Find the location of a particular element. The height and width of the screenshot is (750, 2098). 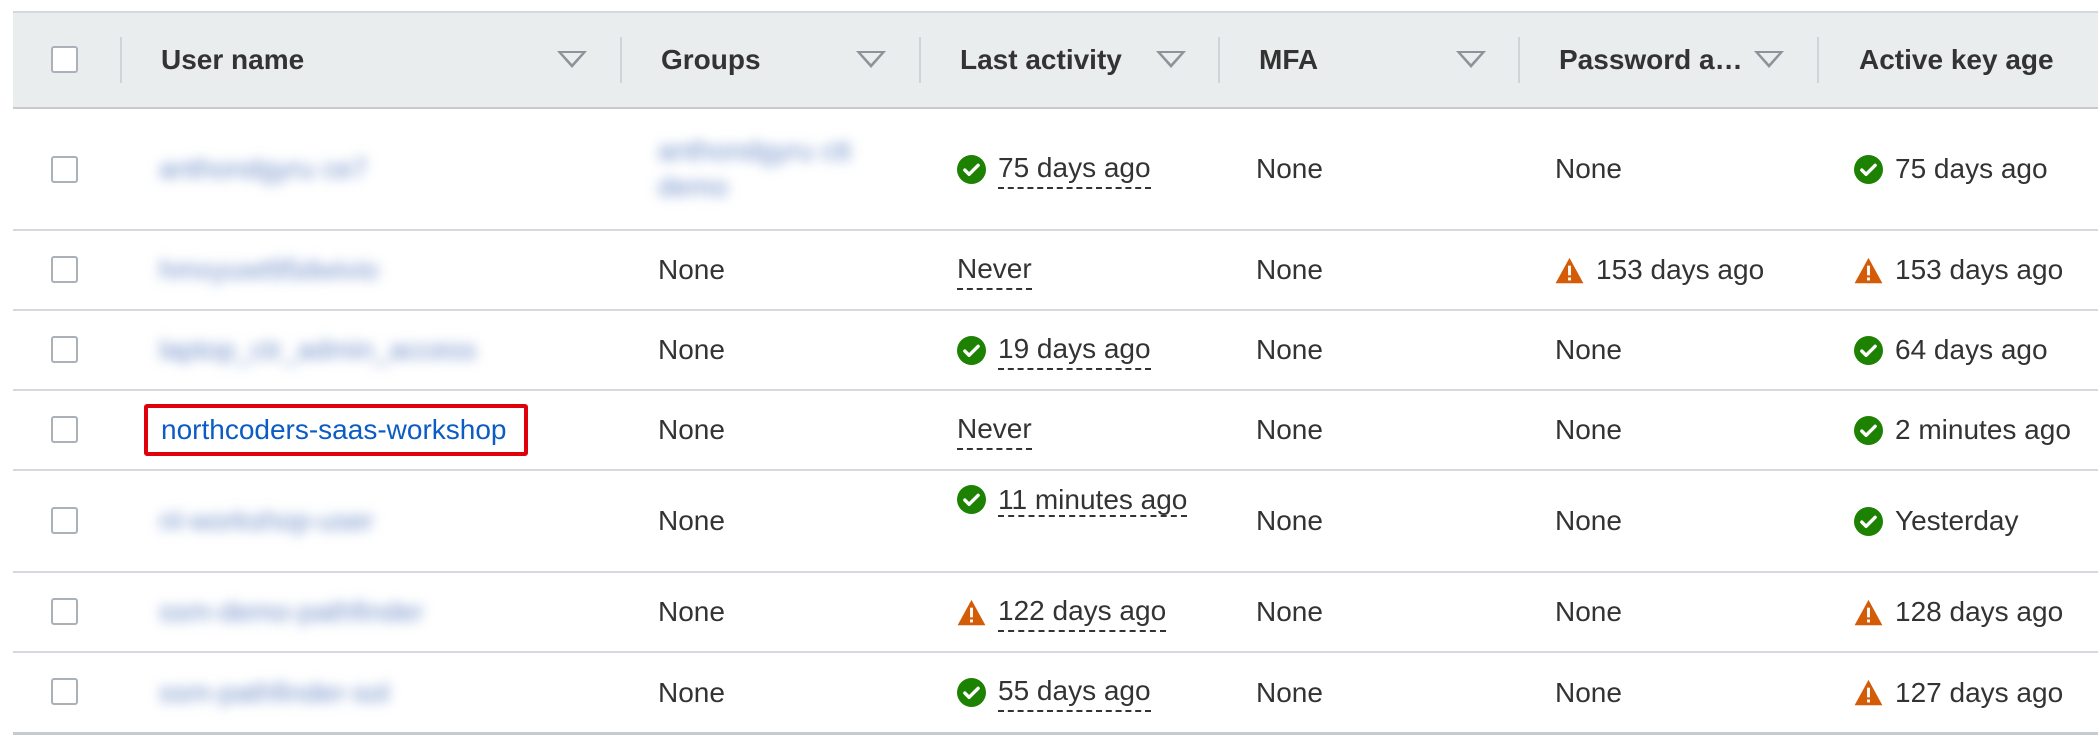

sort-last-activity-icon is located at coordinates (1171, 59).